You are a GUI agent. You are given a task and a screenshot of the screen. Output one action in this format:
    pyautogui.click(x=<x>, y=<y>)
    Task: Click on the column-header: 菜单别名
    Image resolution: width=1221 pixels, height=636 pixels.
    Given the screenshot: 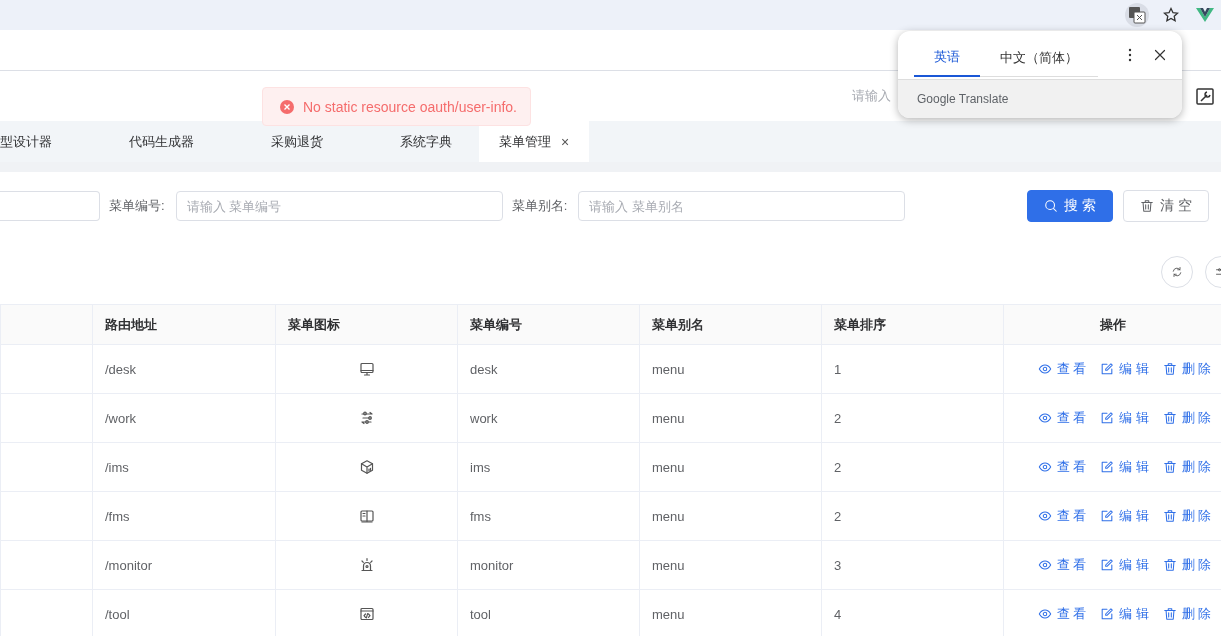 What is the action you would take?
    pyautogui.click(x=730, y=324)
    